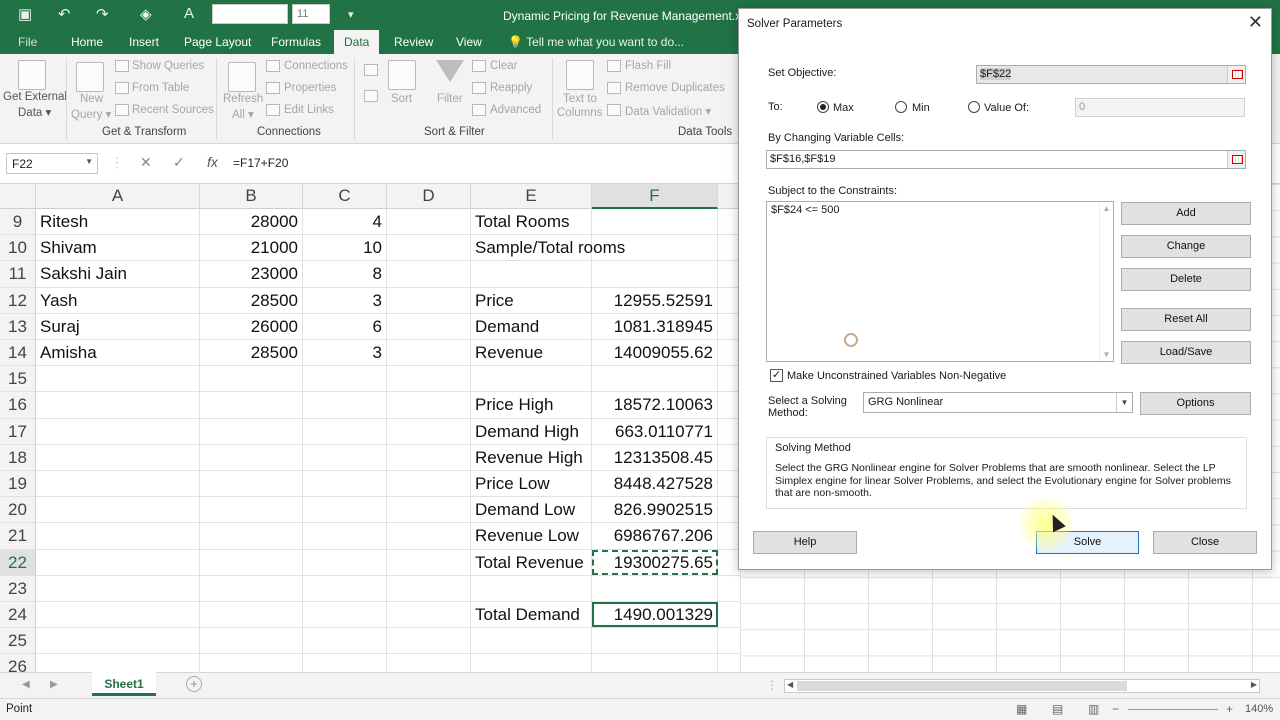  Describe the element at coordinates (91, 99) in the screenshot. I see `new-query-button: New` at that location.